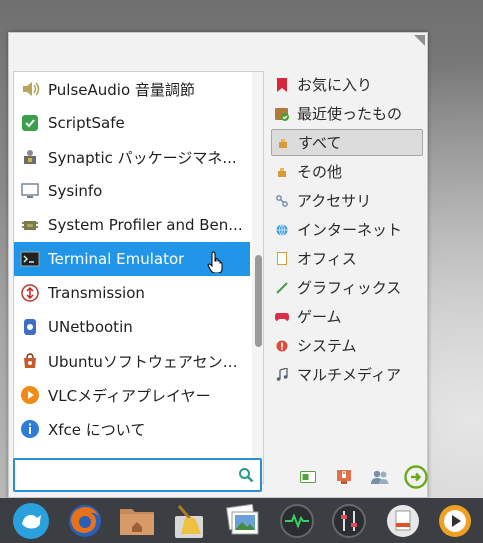 This screenshot has height=543, width=483. Describe the element at coordinates (30, 89) in the screenshot. I see `speaker-icon` at that location.